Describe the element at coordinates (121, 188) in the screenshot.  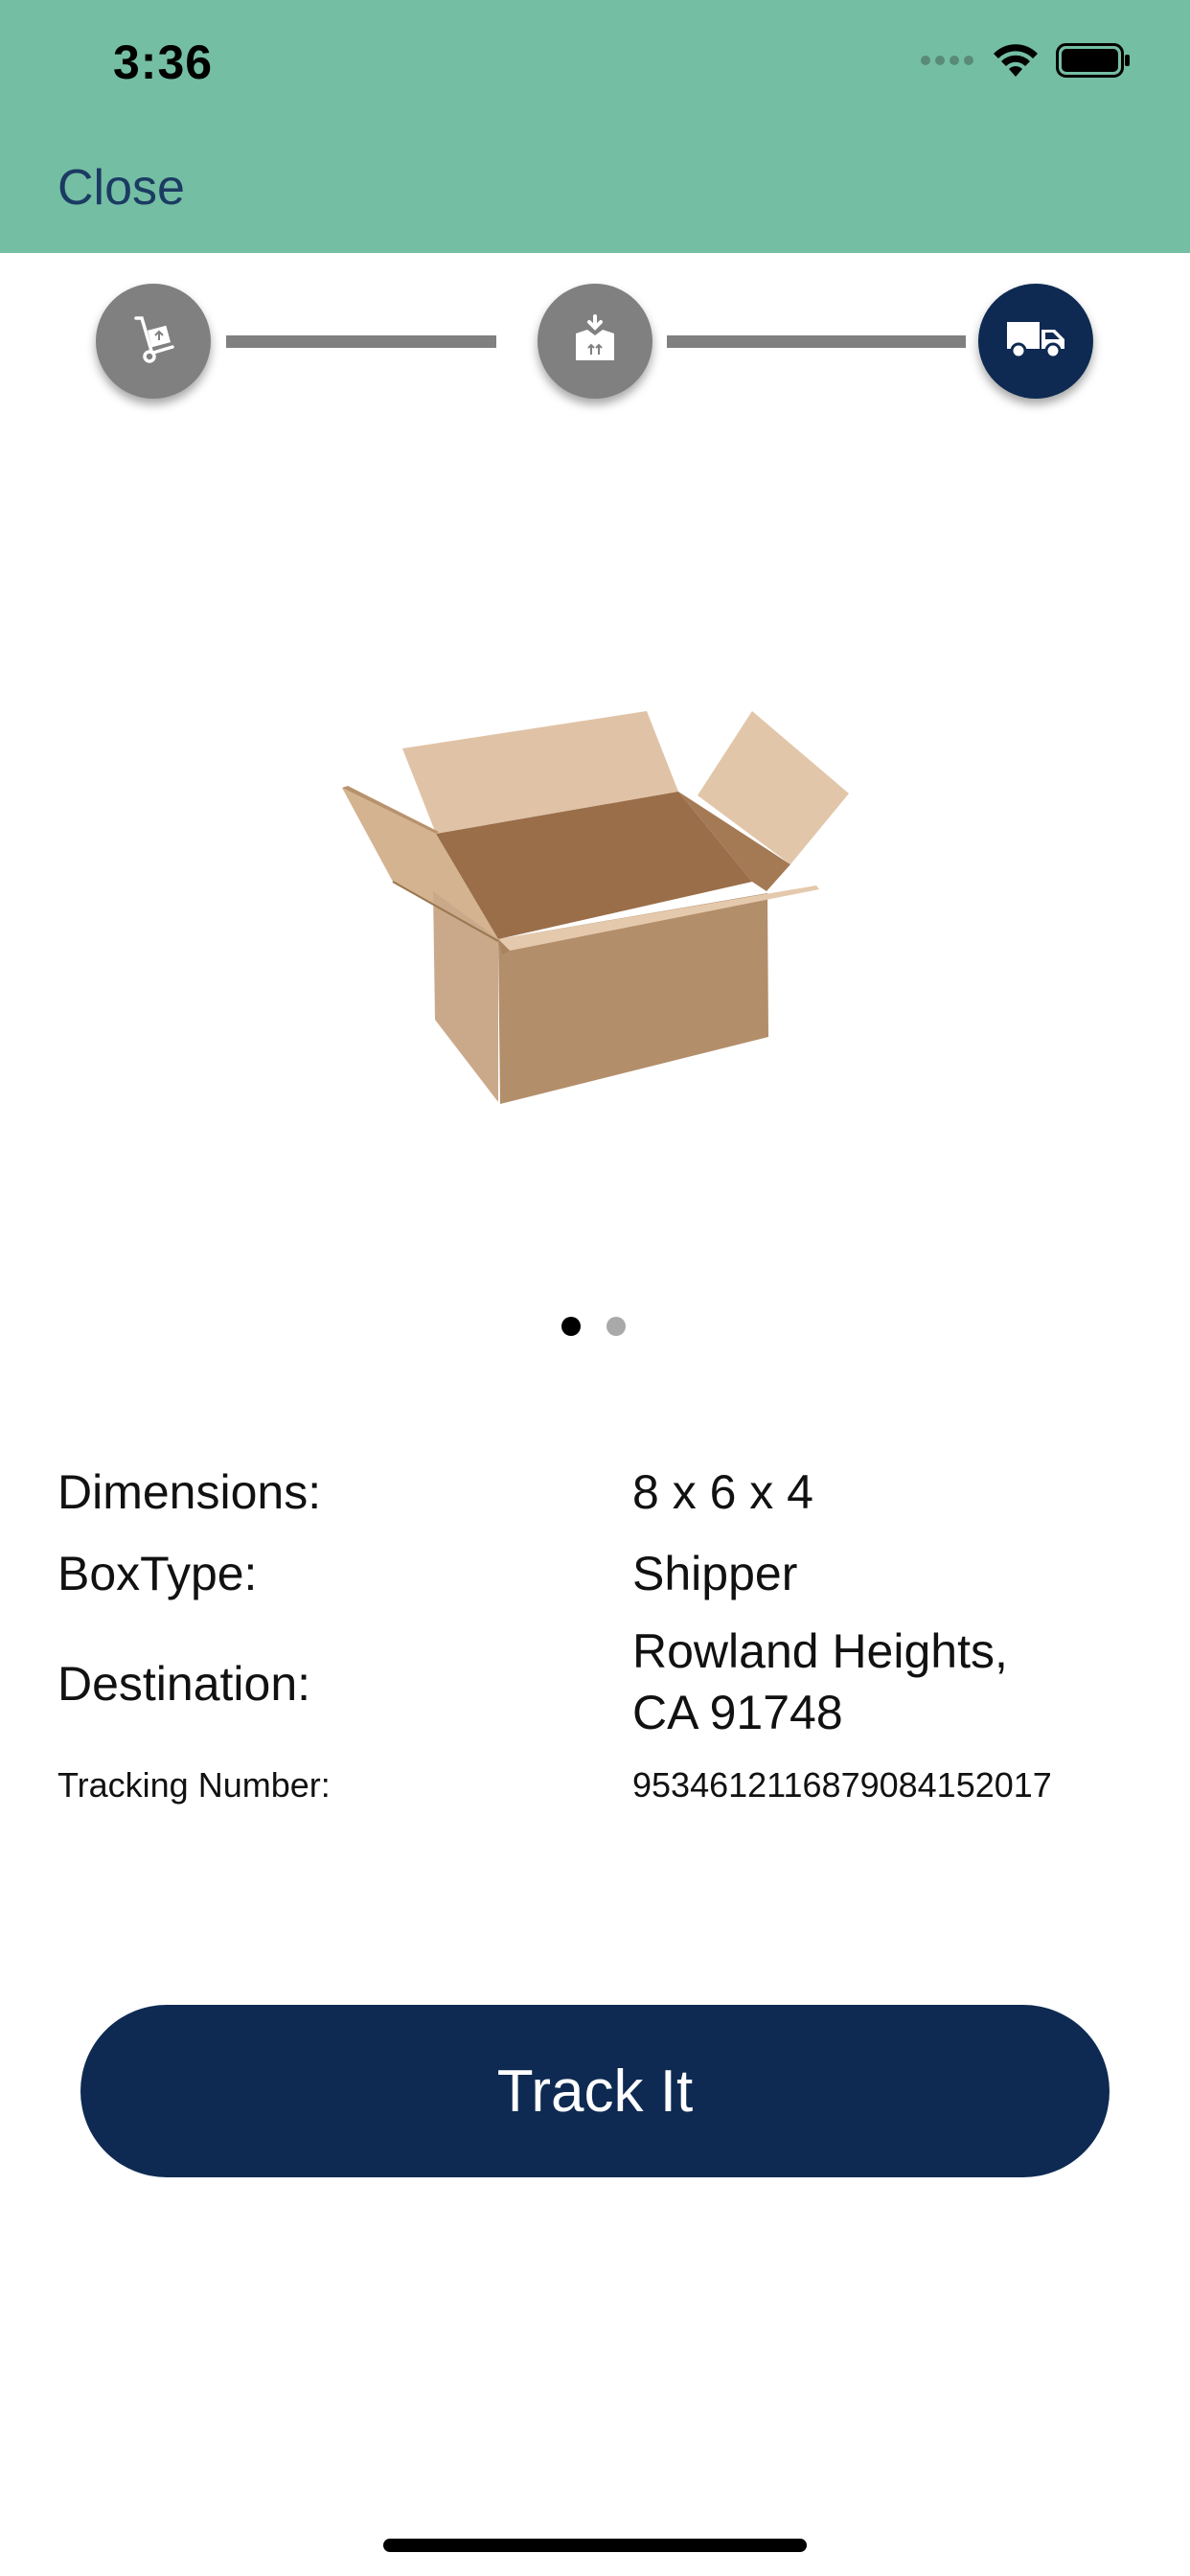
I see `close-button: Close` at that location.